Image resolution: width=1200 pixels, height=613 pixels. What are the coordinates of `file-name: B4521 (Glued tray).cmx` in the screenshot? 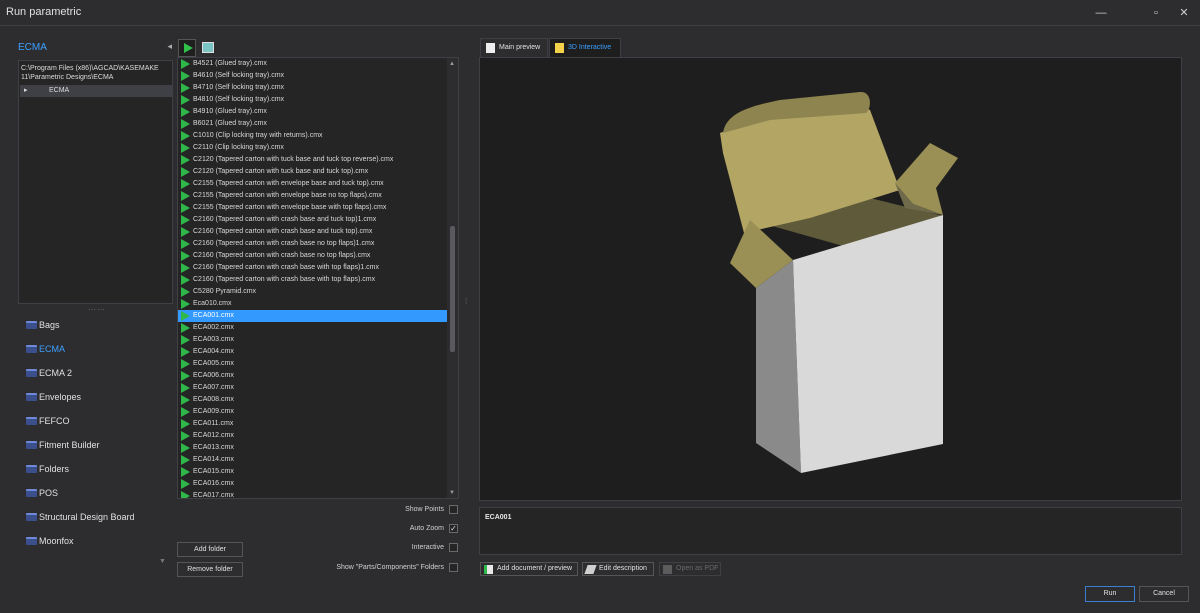 It's located at (230, 63).